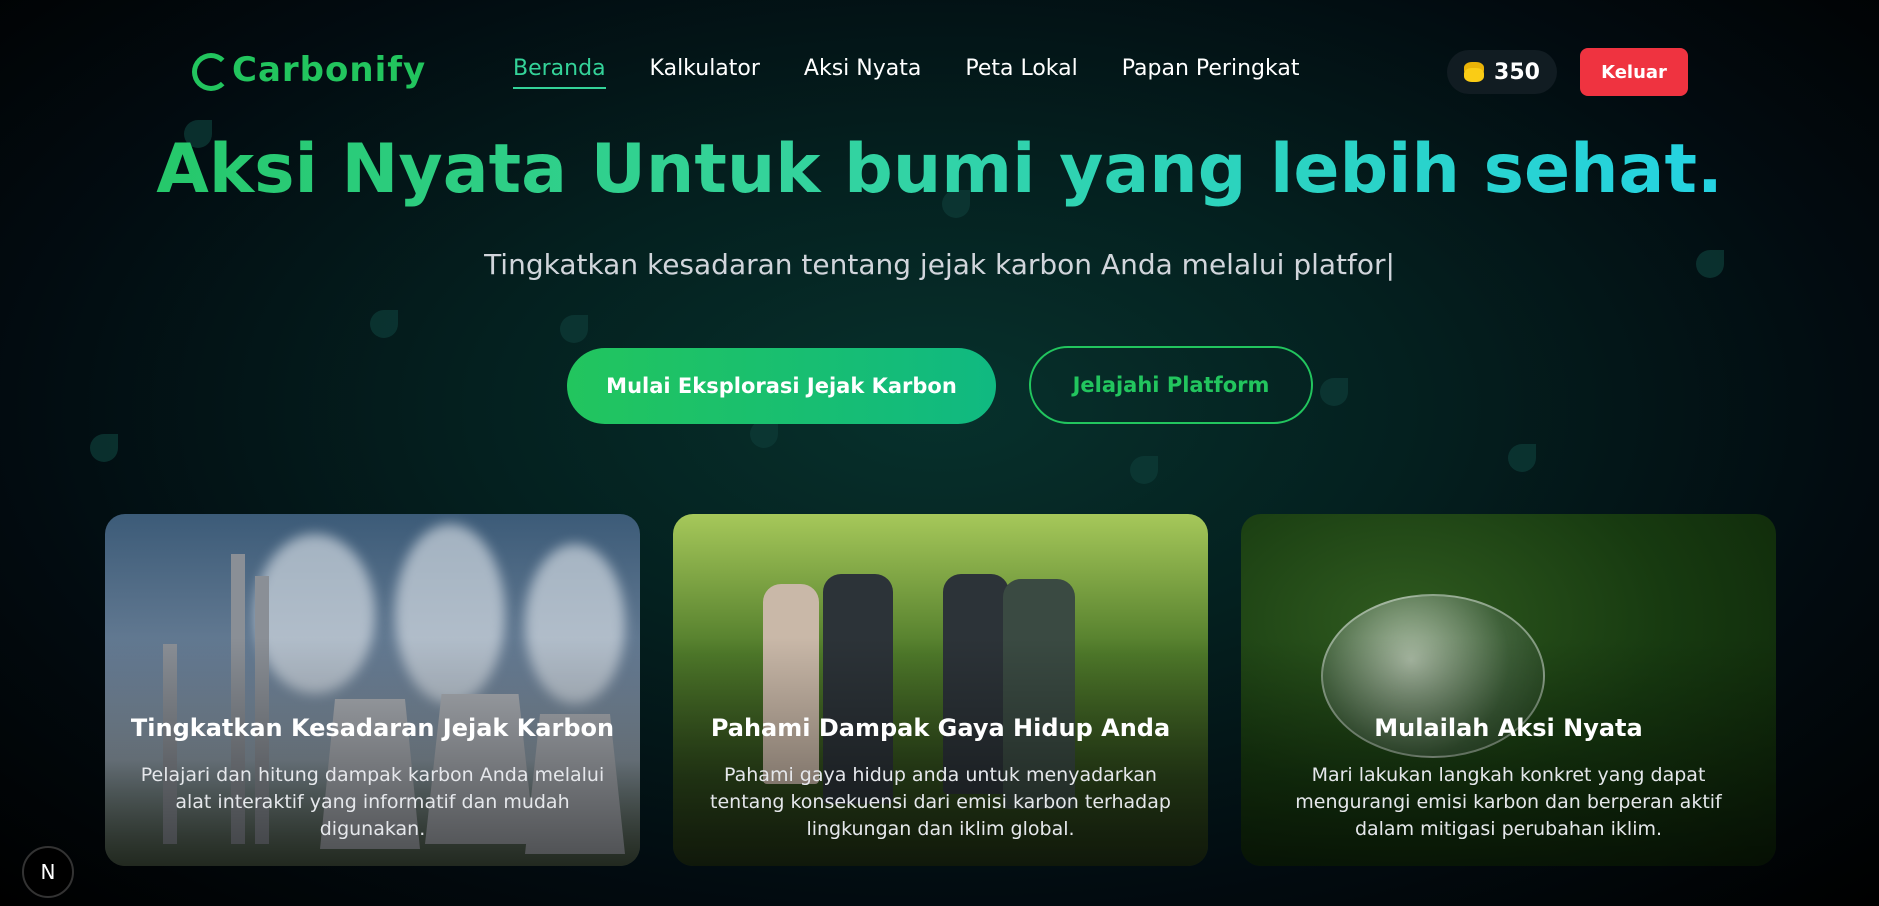 This screenshot has height=906, width=1879. Describe the element at coordinates (781, 386) in the screenshot. I see `start-exploration-button: Mulai Eksplorasi Jejak Karbon` at that location.